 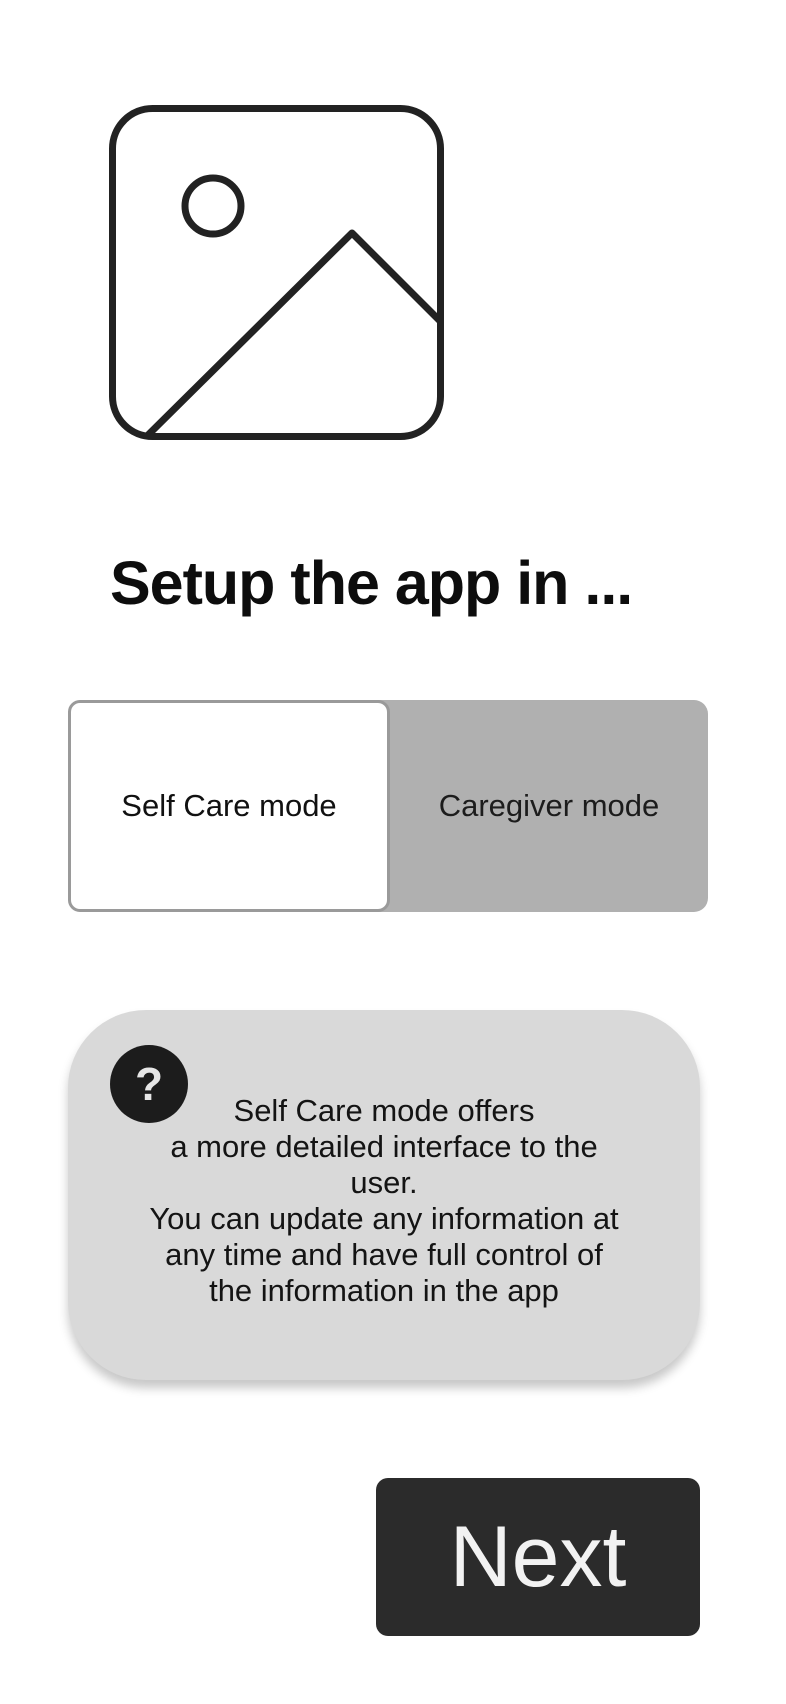 I want to click on image-placeholder-icon, so click(x=276, y=272).